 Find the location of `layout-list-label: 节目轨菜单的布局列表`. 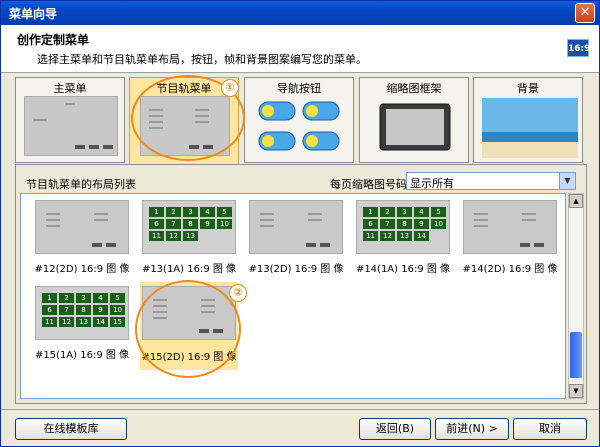

layout-list-label: 节目轨菜单的布局列表 is located at coordinates (81, 184).